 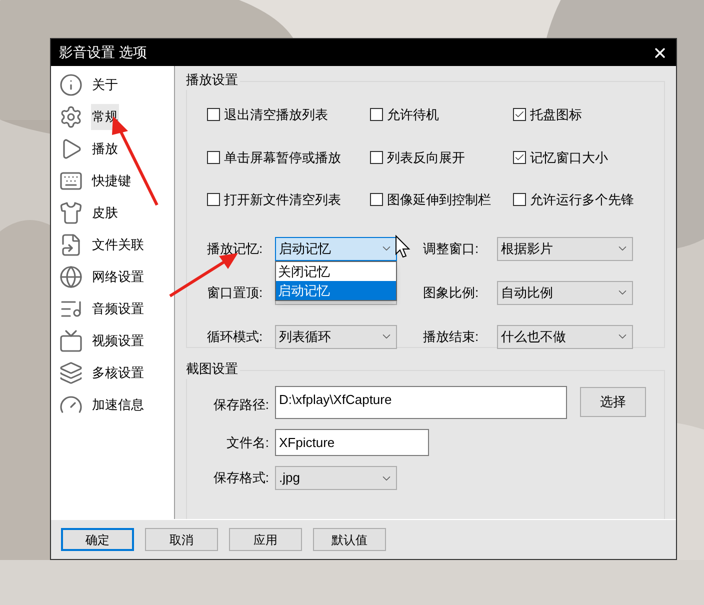 What do you see at coordinates (181, 539) in the screenshot?
I see `dialog-button: 取消` at bounding box center [181, 539].